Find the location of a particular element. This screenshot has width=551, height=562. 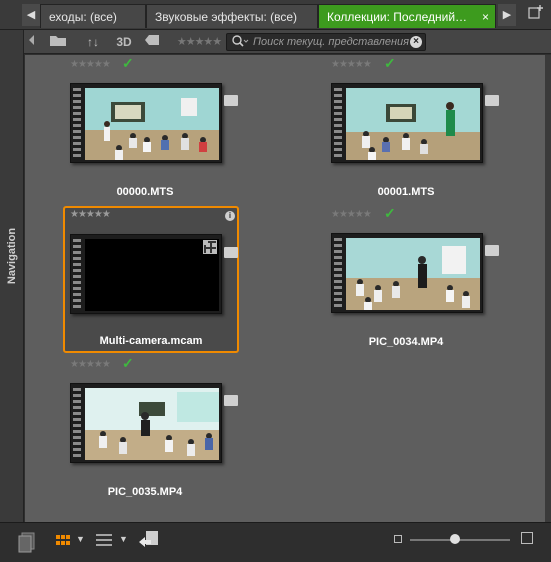

navigation-label: Navigation is located at coordinates (12, 256).